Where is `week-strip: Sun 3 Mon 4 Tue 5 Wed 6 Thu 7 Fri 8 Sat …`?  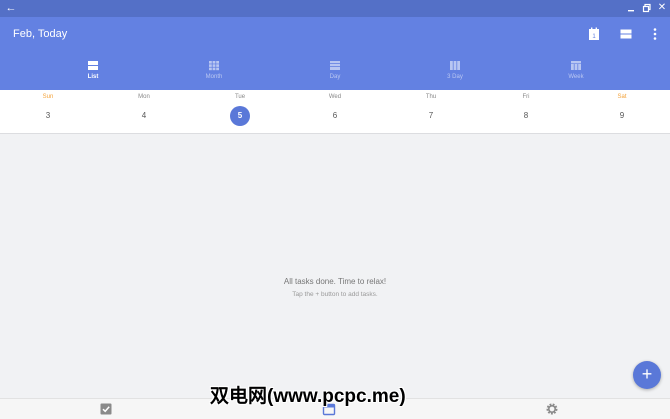 week-strip: Sun 3 Mon 4 Tue 5 Wed 6 Thu 7 Fri 8 Sat … is located at coordinates (335, 112).